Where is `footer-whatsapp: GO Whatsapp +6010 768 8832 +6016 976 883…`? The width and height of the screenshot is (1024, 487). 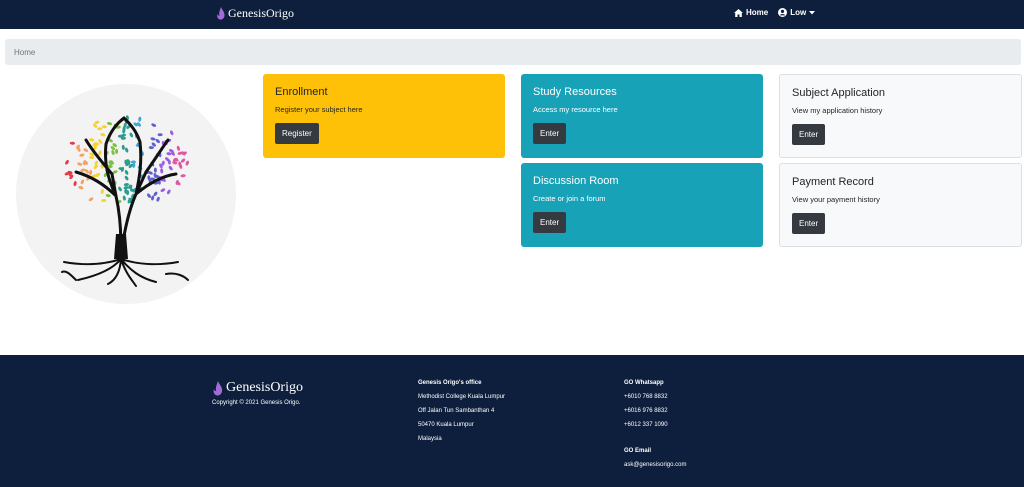
footer-whatsapp: GO Whatsapp +6010 768 8832 +6016 976 883… is located at coordinates (646, 404).